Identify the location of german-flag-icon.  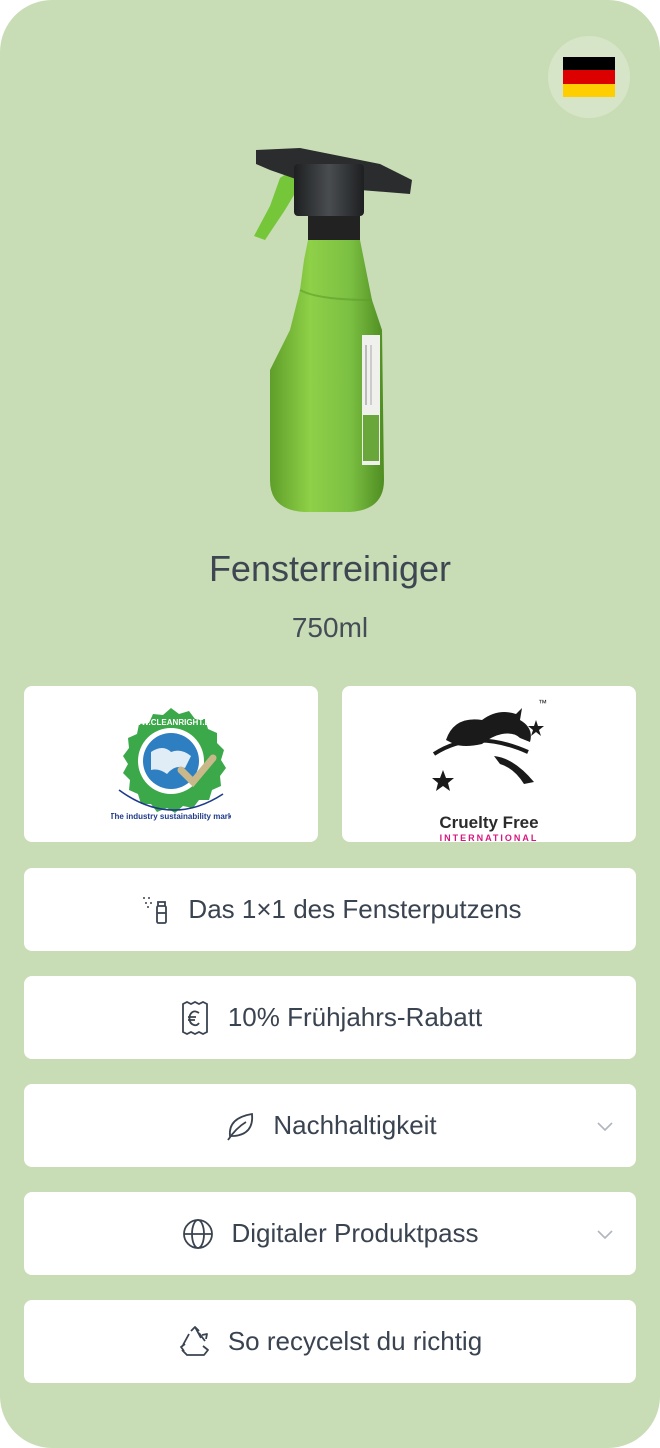
(589, 77).